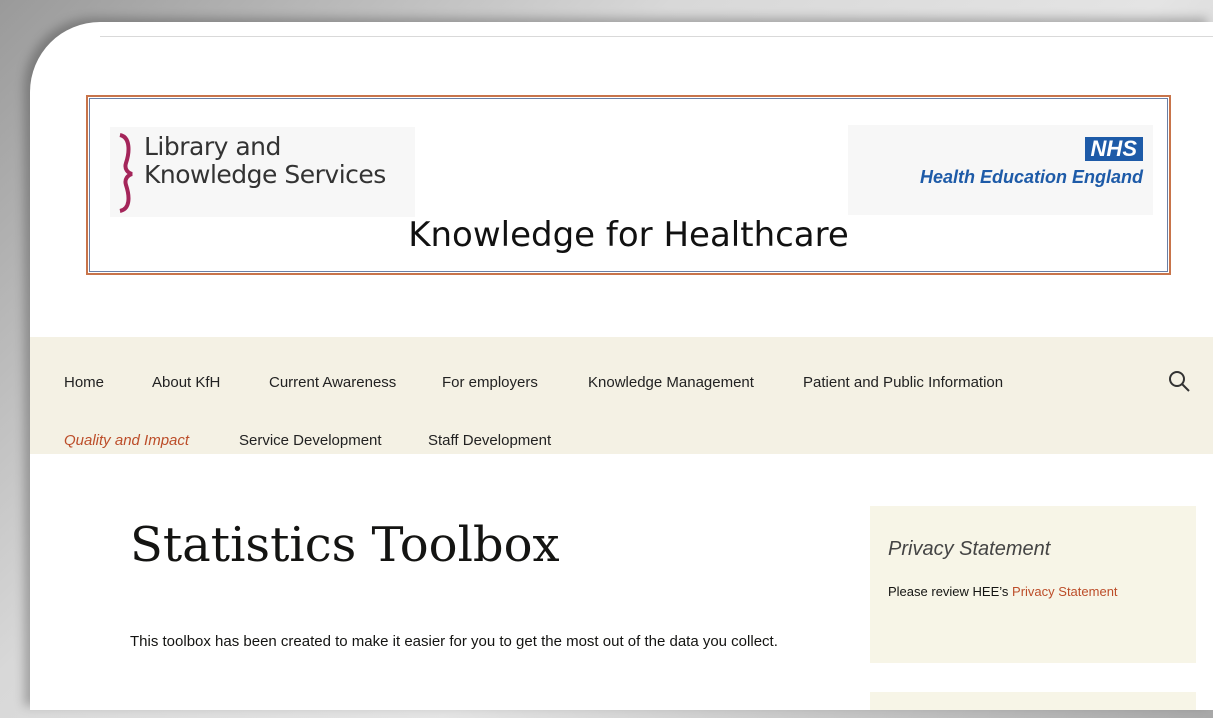 This screenshot has height=718, width=1213. I want to click on lks-line-2: Knowledge Services, so click(265, 174).